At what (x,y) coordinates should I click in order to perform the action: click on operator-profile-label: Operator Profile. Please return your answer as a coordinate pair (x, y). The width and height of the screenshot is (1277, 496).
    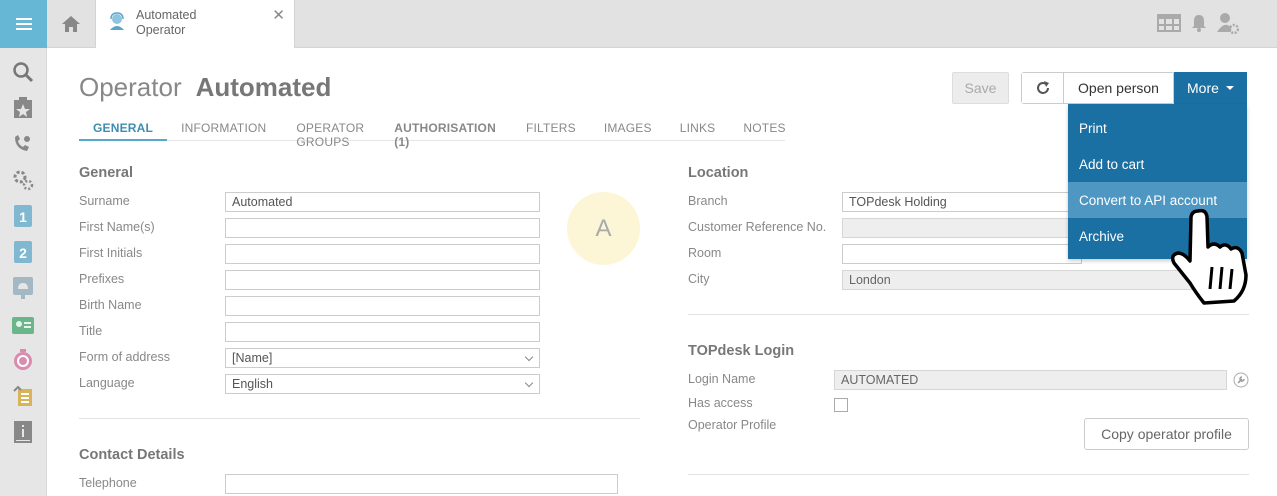
    Looking at the image, I should click on (732, 425).